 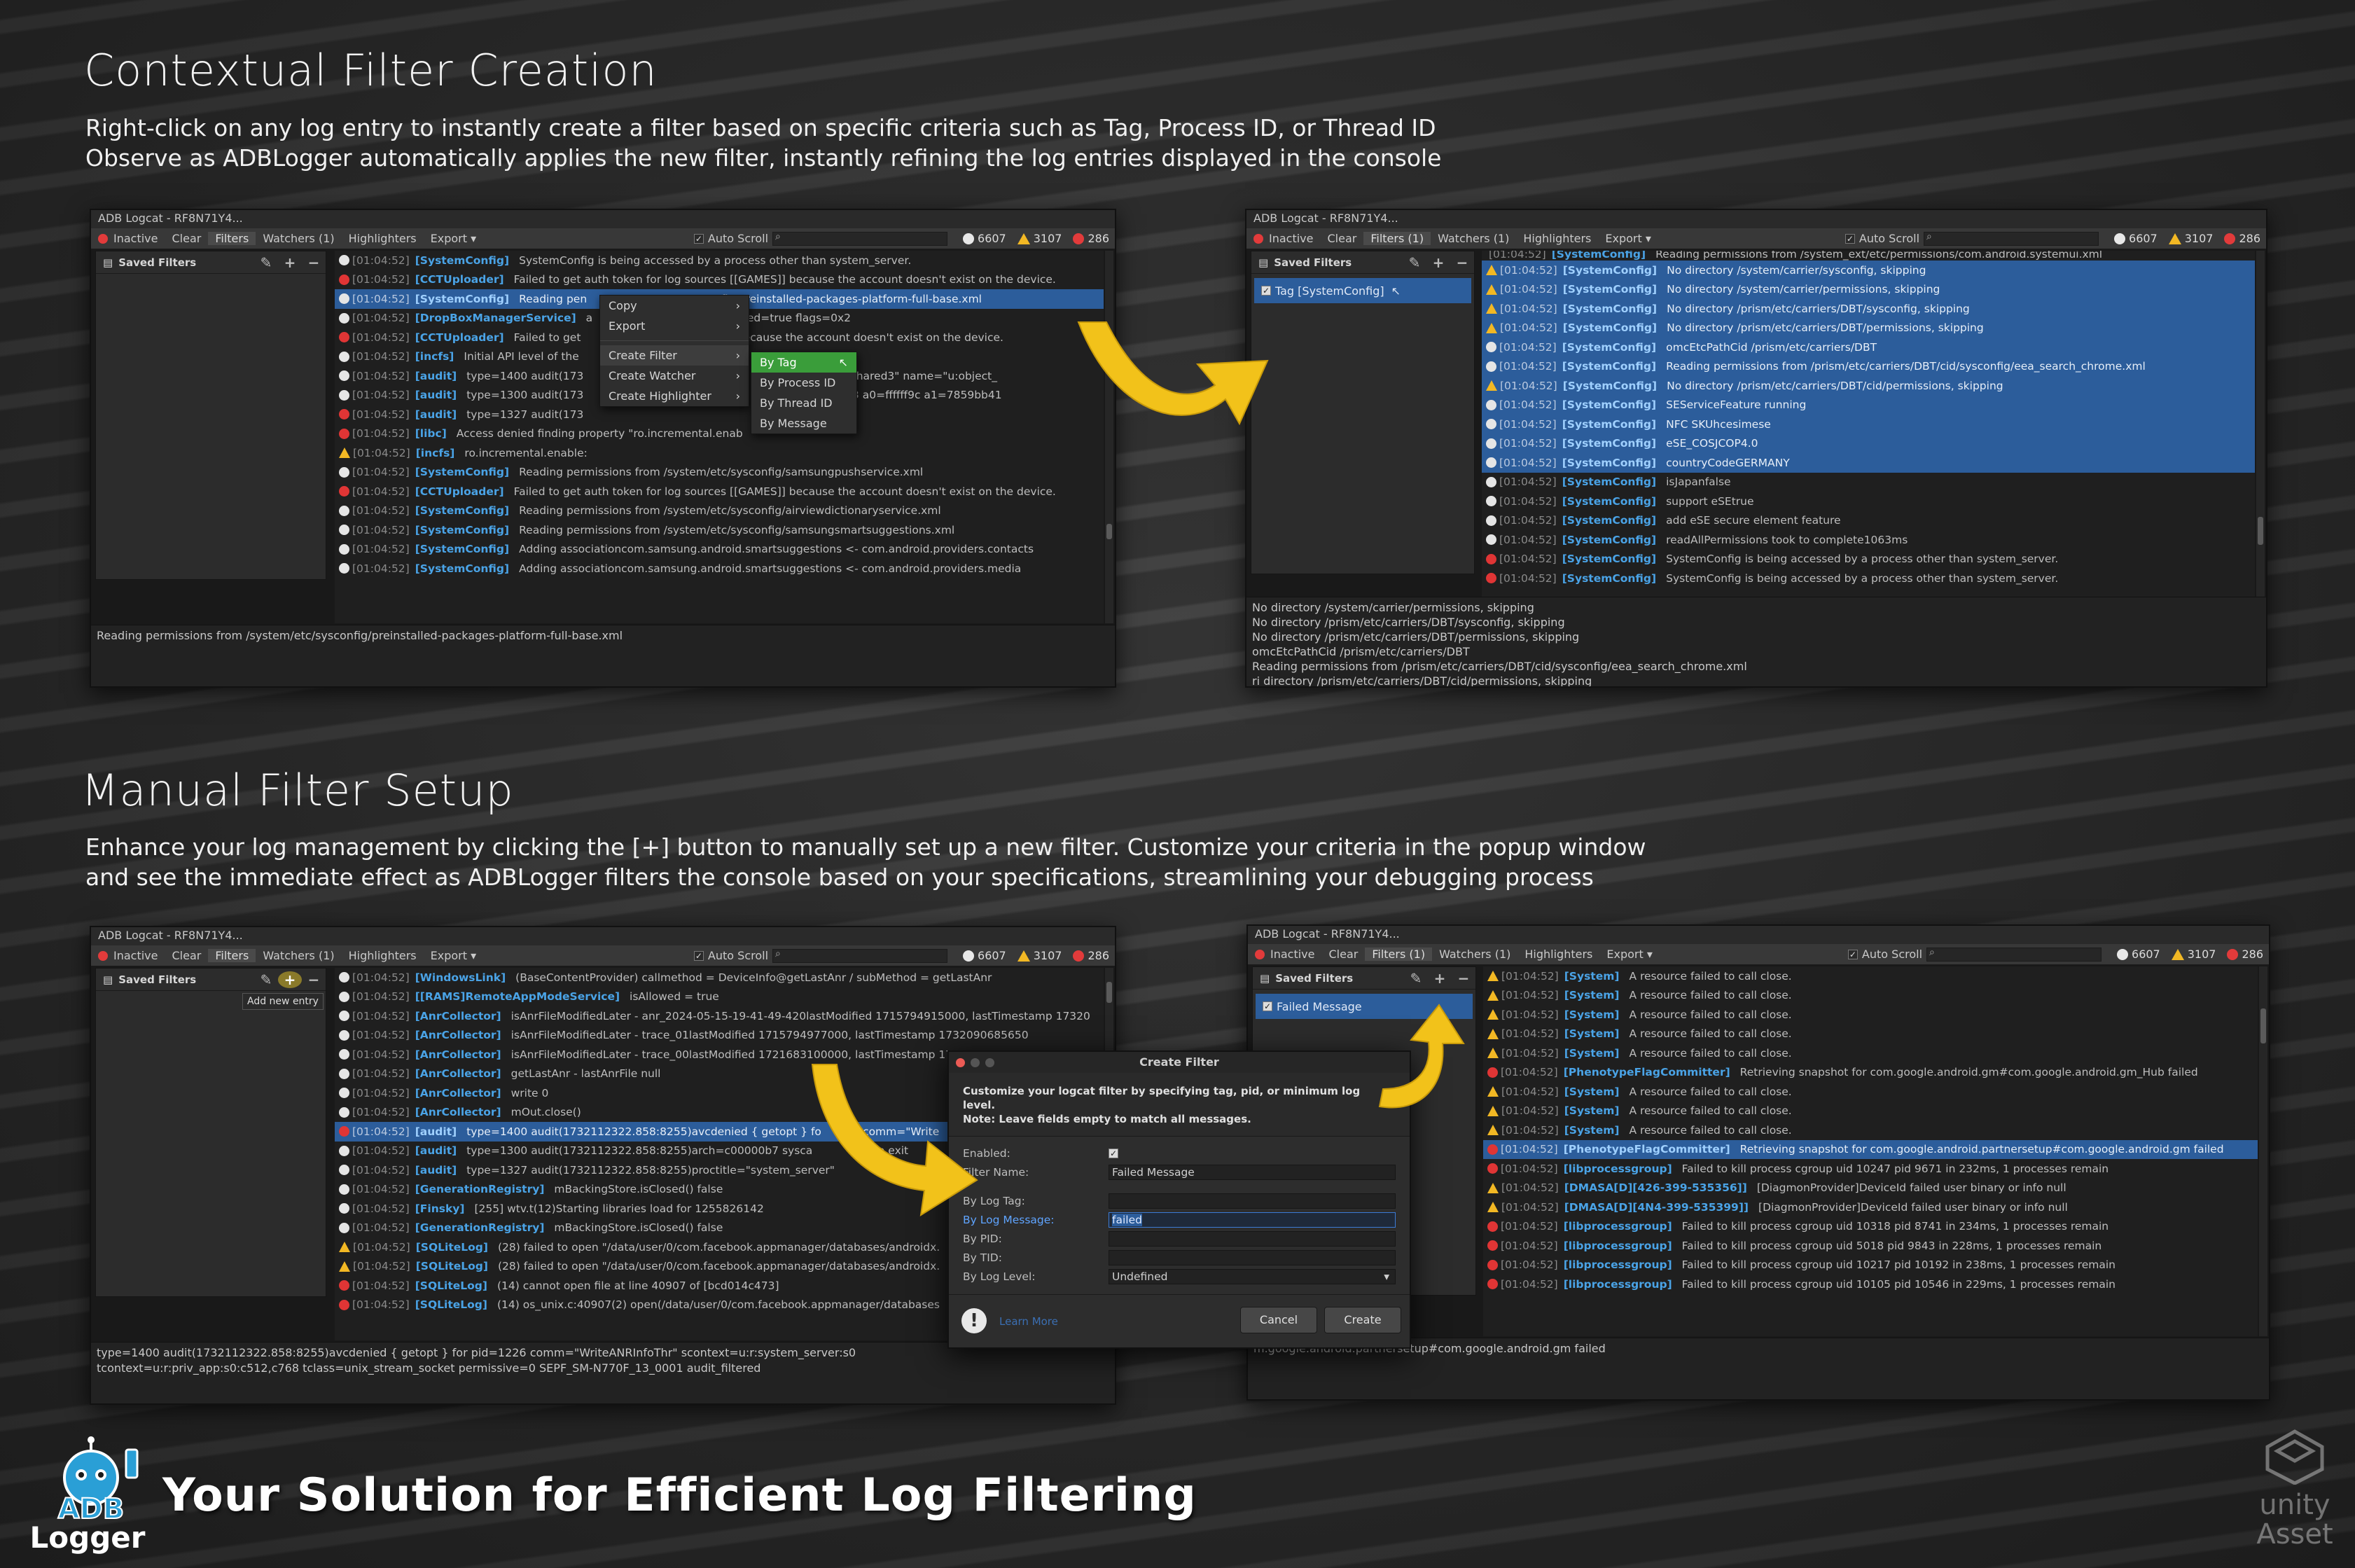 I want to click on menu-create-filter: Create Filter ›, so click(x=674, y=355).